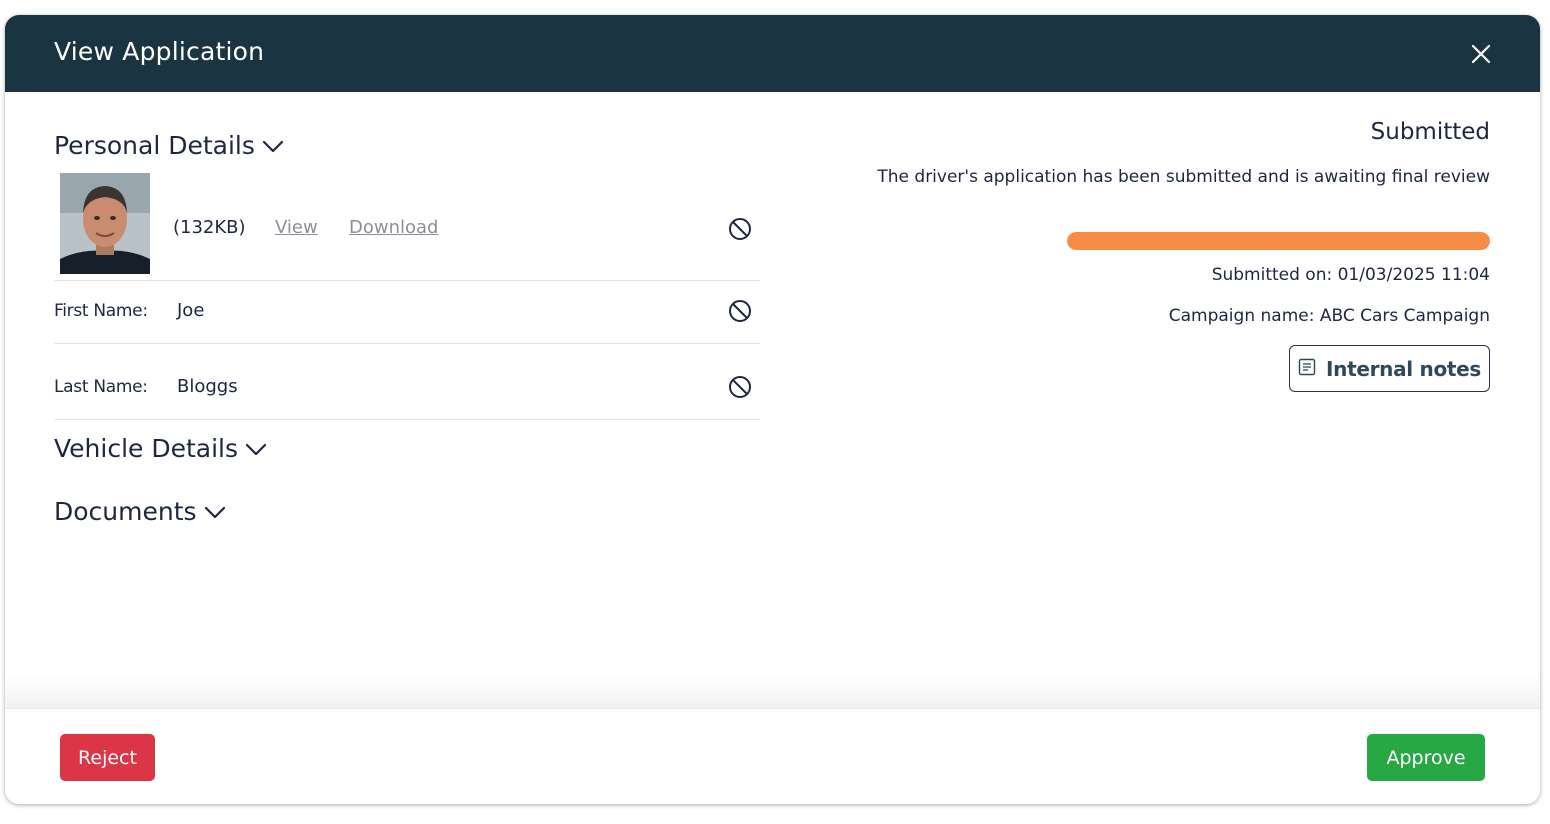 The width and height of the screenshot is (1550, 824). I want to click on submitted-on: Submitted on: 01/03/2025 11:04, so click(1350, 275).